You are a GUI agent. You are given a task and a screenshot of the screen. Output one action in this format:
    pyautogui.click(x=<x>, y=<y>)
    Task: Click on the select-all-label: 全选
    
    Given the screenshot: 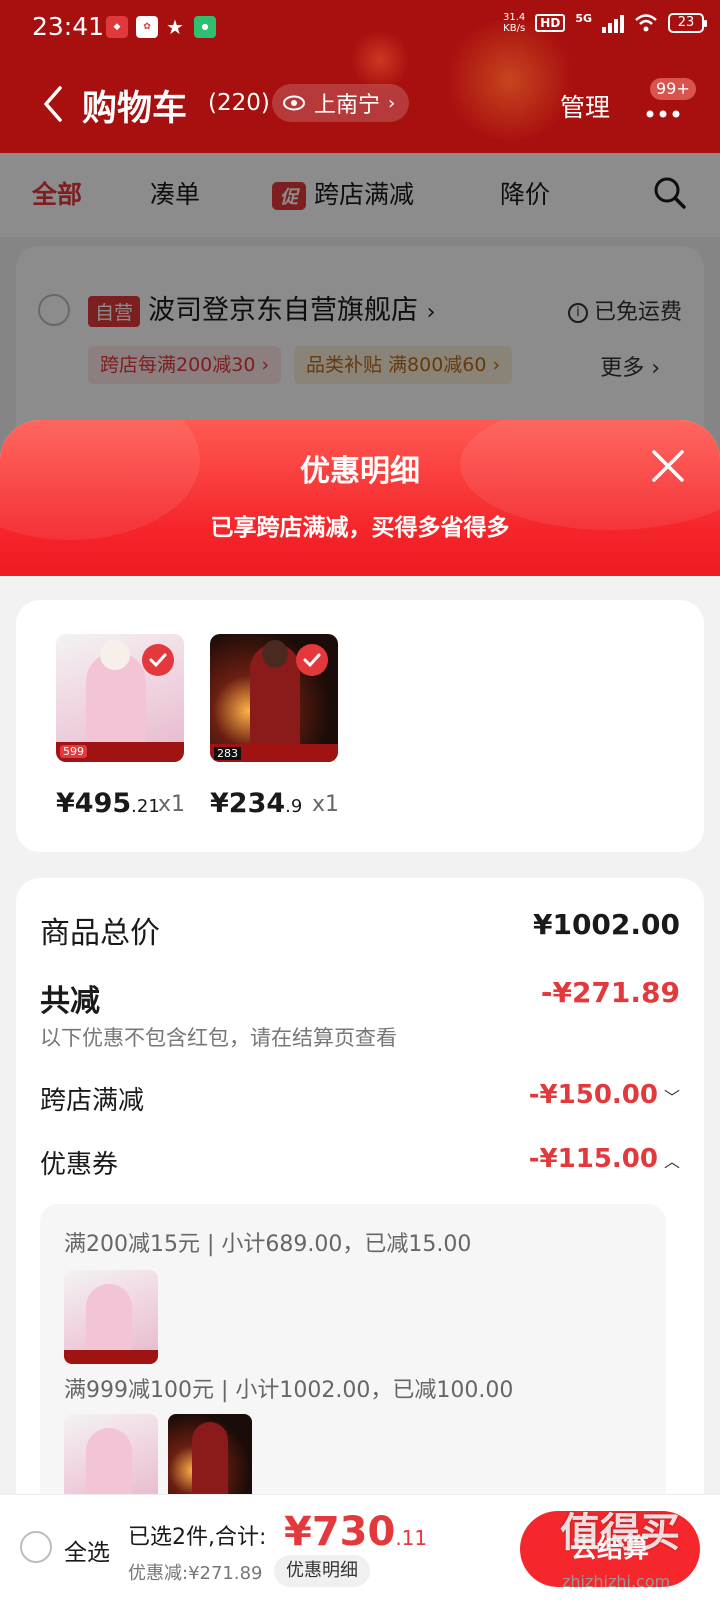 What is the action you would take?
    pyautogui.click(x=87, y=1550)
    